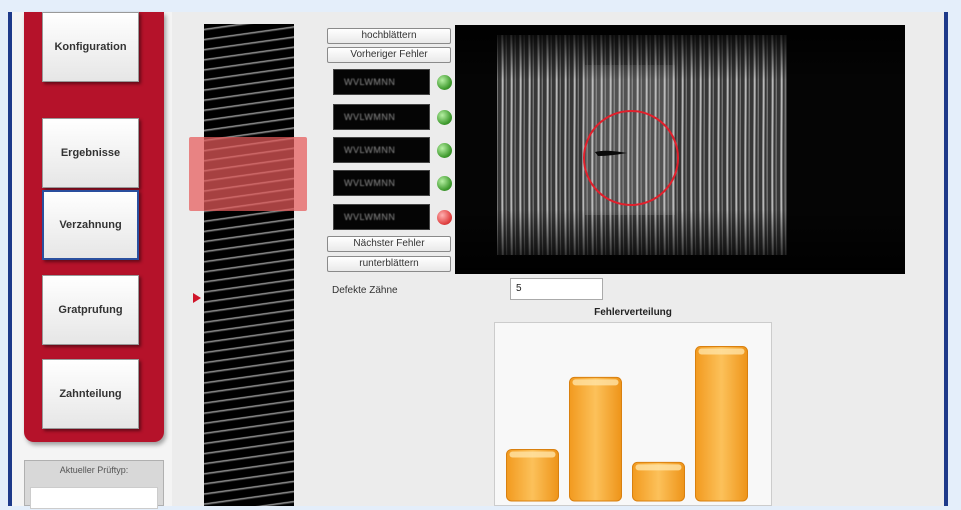 This screenshot has width=961, height=510. I want to click on gear-overview-strip, so click(249, 265).